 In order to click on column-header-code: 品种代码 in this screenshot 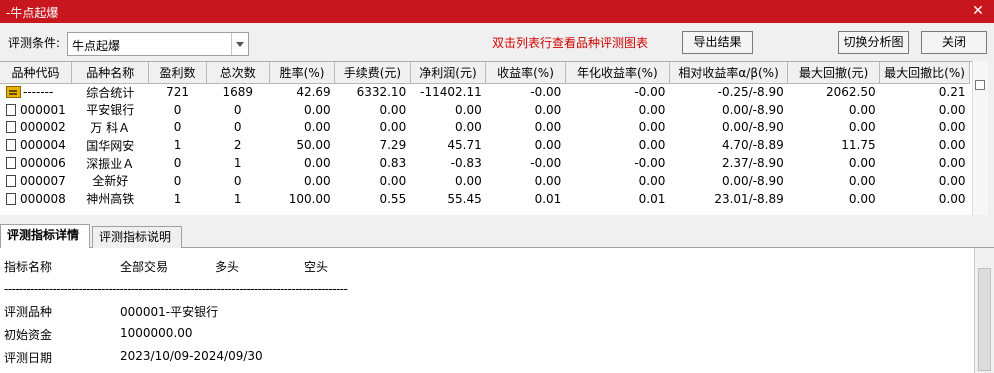, I will do `click(36, 73)`.